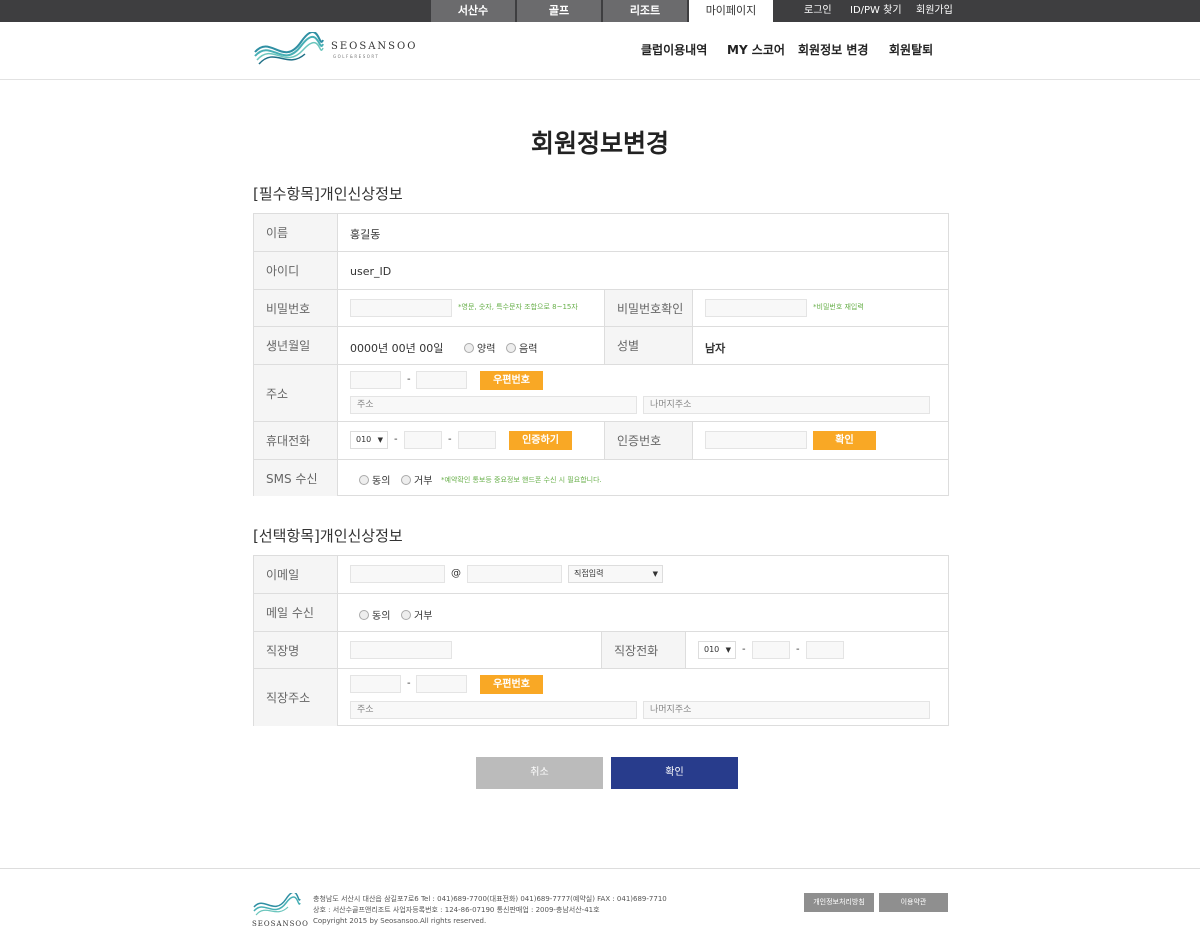 This screenshot has height=950, width=1200. Describe the element at coordinates (277, 903) in the screenshot. I see `footer-logo-wave-icon` at that location.